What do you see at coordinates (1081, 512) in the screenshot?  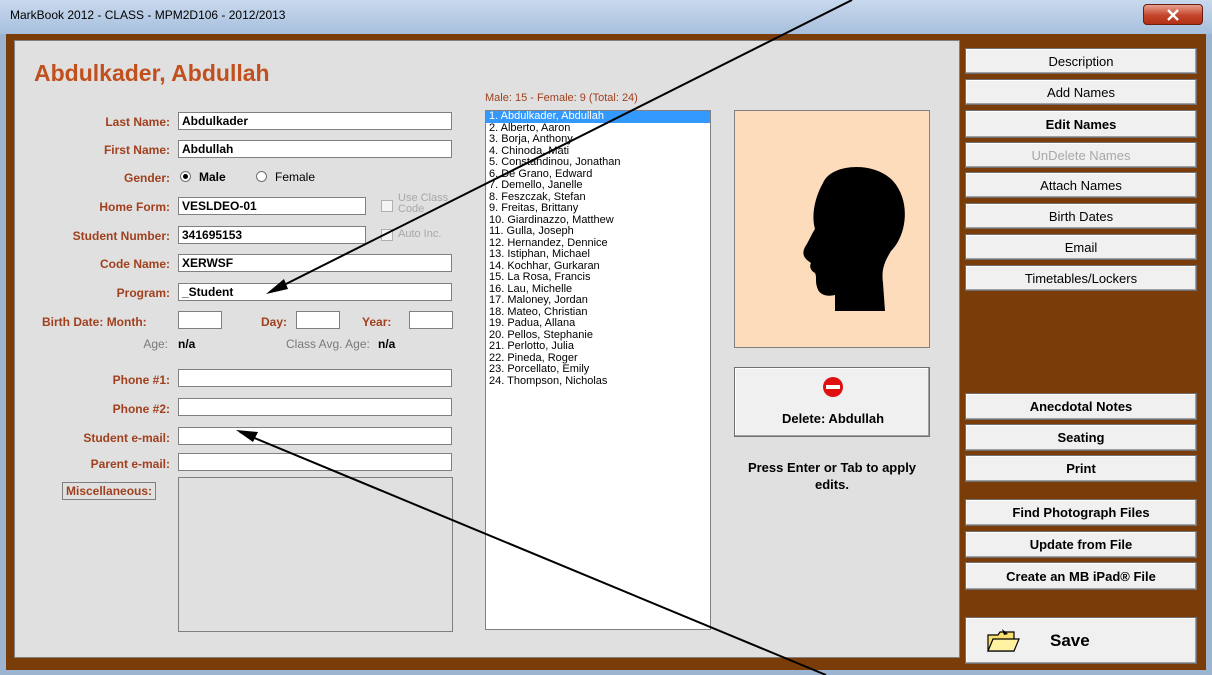 I see `find-photograph-files-button: Find Photograph Files` at bounding box center [1081, 512].